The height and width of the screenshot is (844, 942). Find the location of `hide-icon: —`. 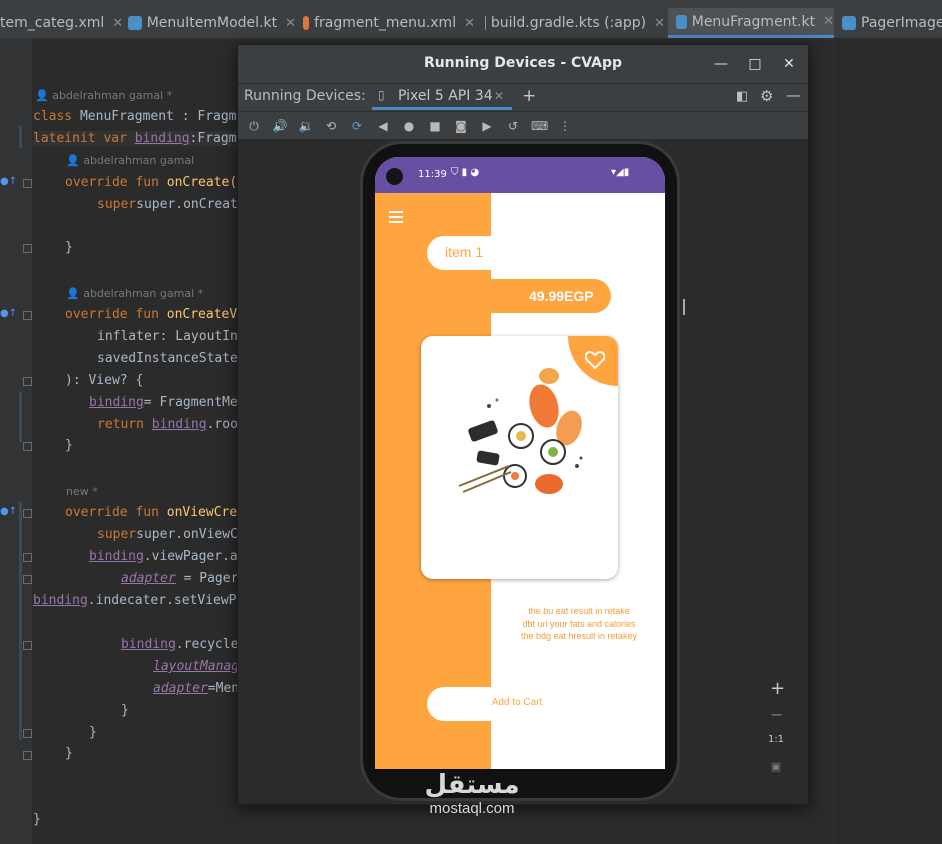

hide-icon: — is located at coordinates (793, 95).